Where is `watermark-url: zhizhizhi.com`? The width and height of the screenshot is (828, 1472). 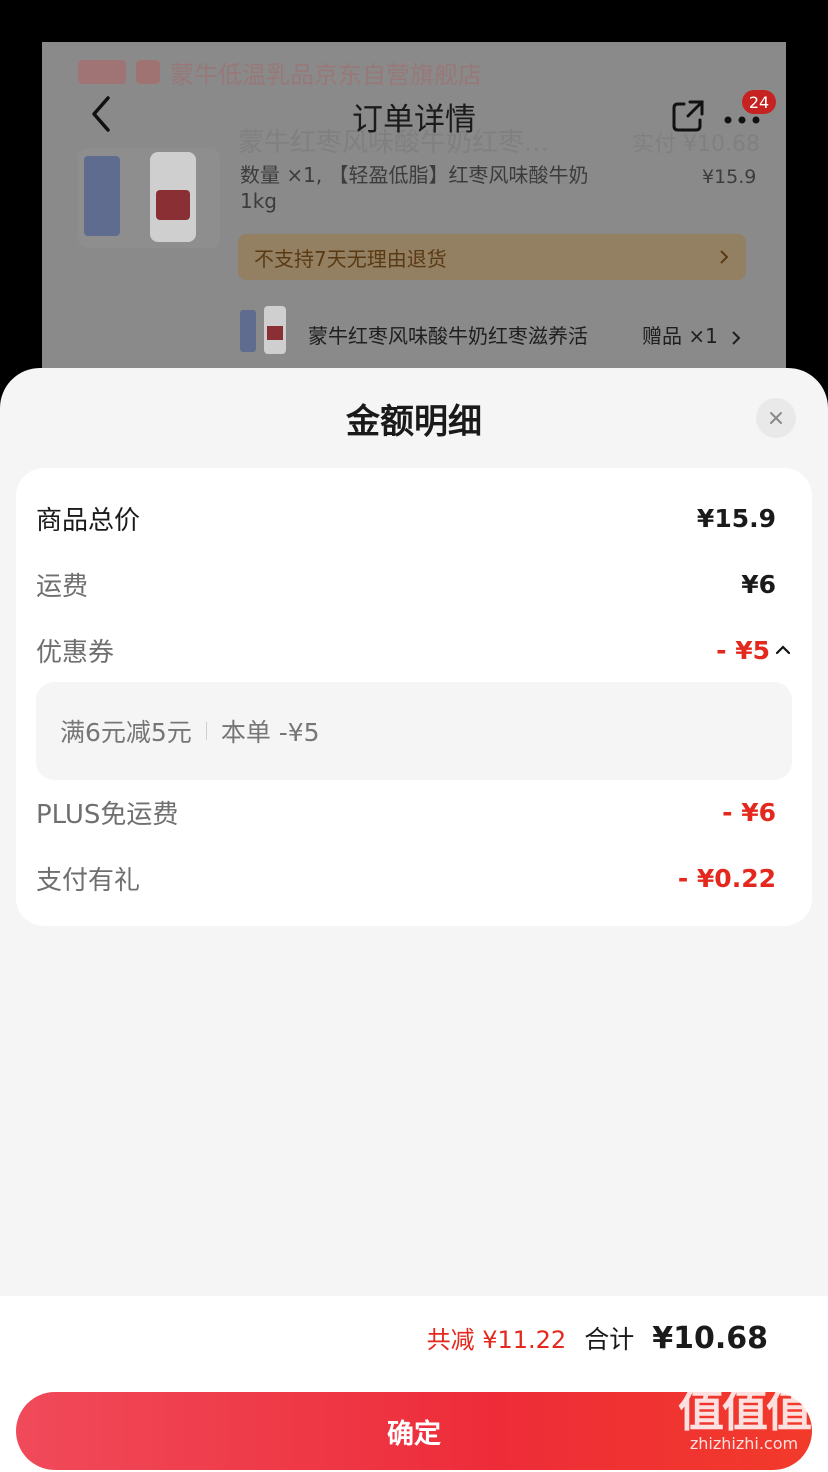
watermark-url: zhizhizhi.com is located at coordinates (744, 1443).